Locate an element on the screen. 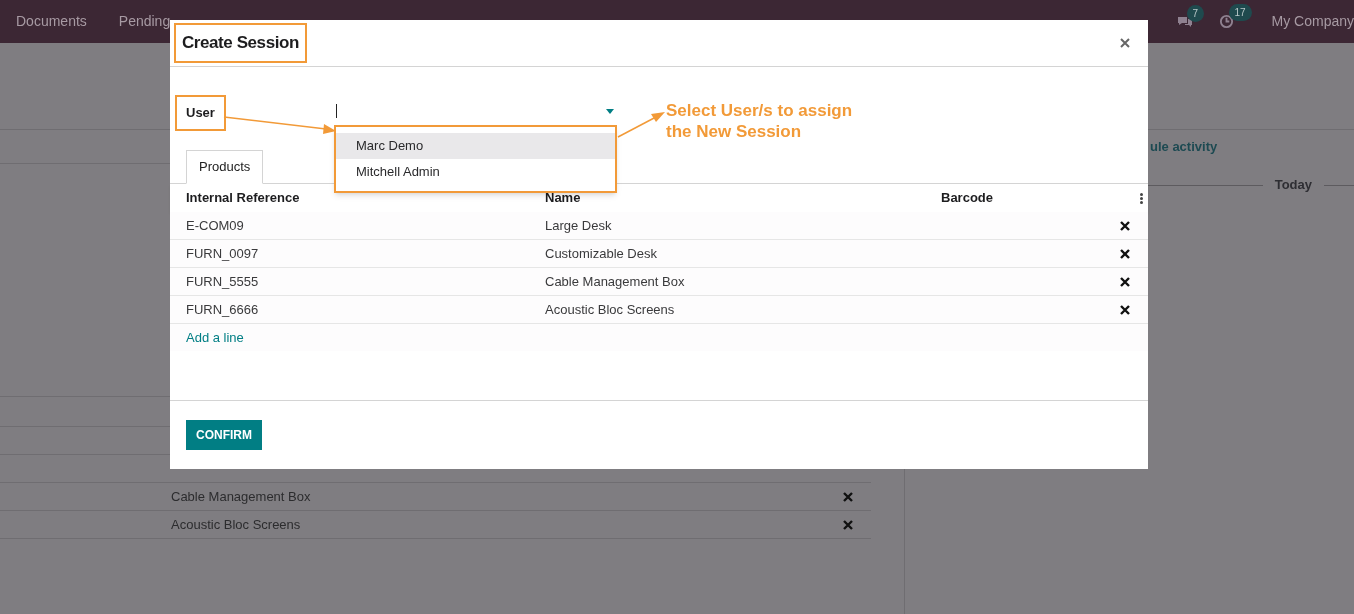  table-cell-text: FURN_0097 is located at coordinates (222, 253).